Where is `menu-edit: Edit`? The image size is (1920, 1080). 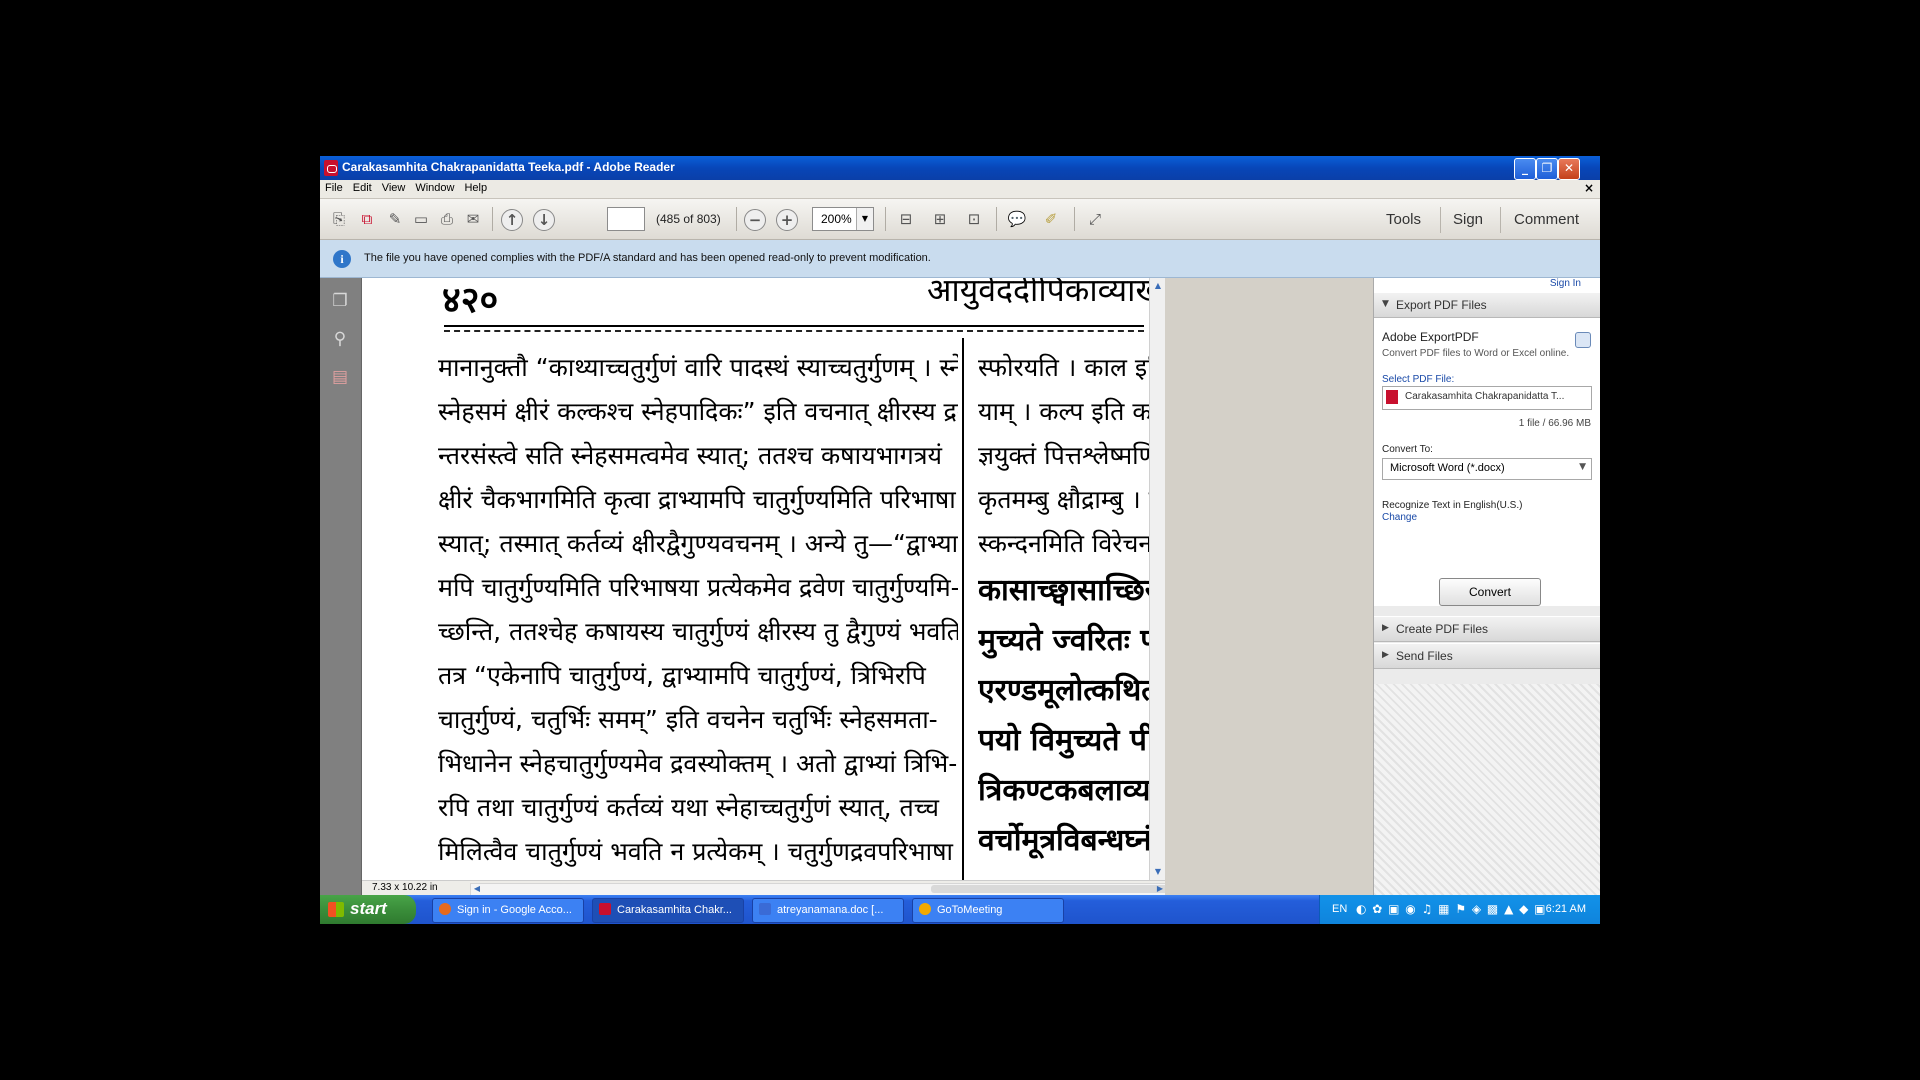
menu-edit: Edit is located at coordinates (362, 188).